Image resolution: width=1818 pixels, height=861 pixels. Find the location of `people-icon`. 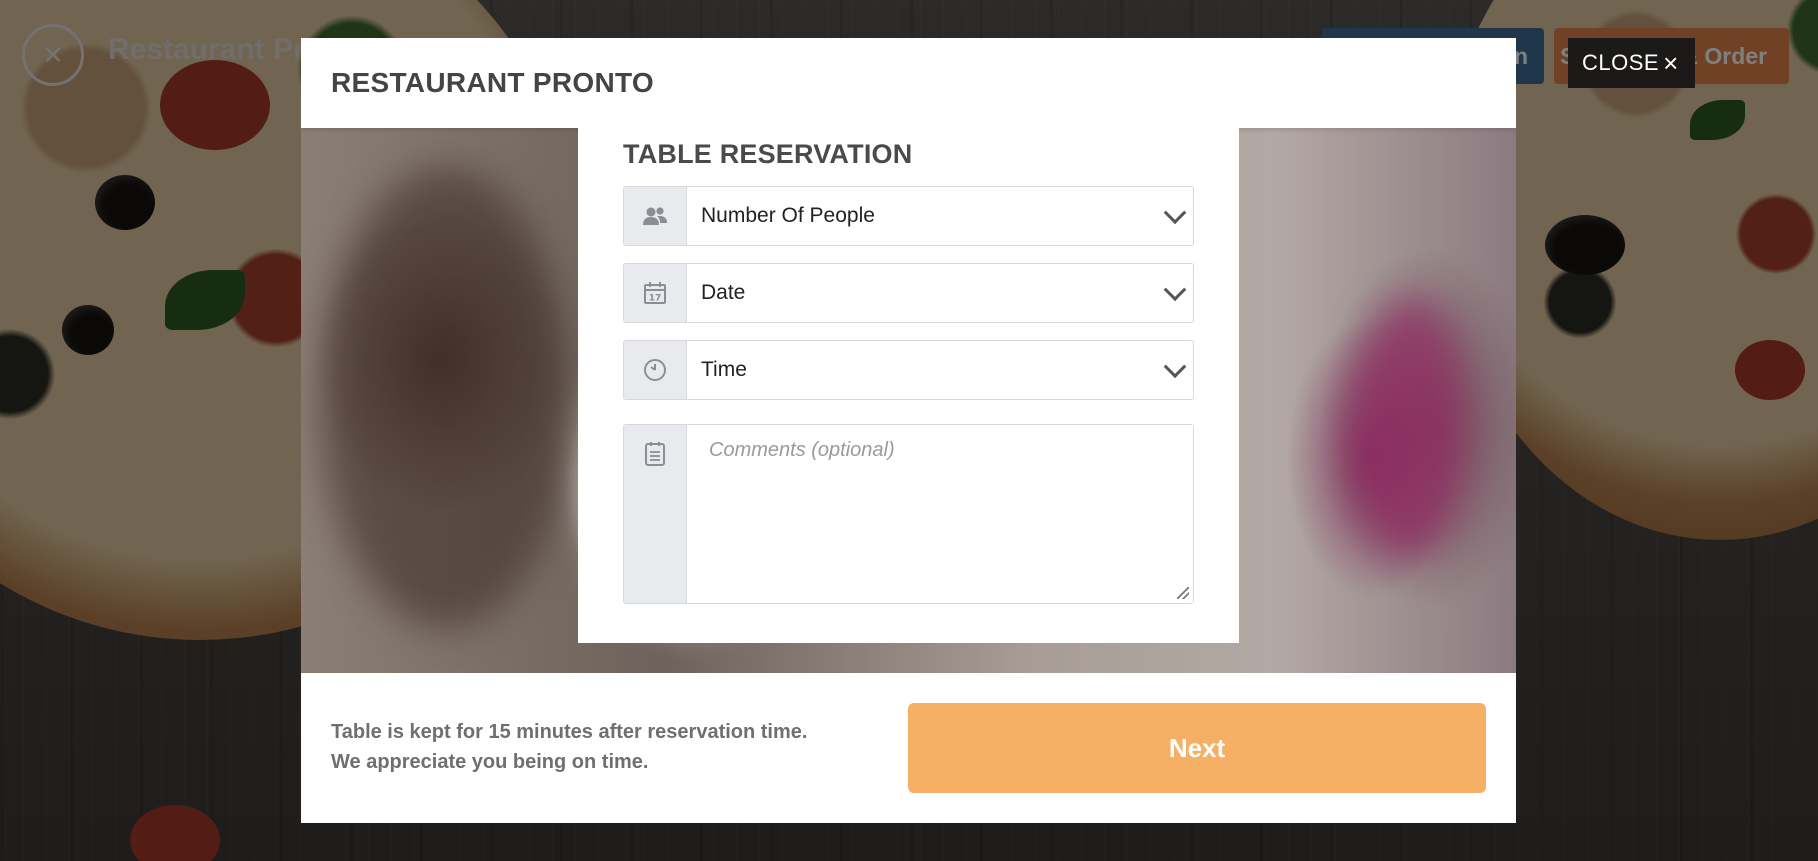

people-icon is located at coordinates (655, 216).